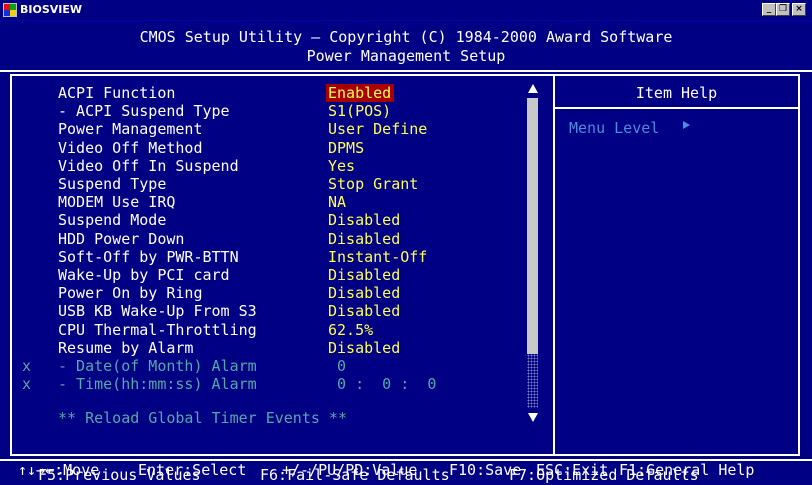  Describe the element at coordinates (157, 311) in the screenshot. I see `setting-label: USB KB Wake-Up From S3` at that location.